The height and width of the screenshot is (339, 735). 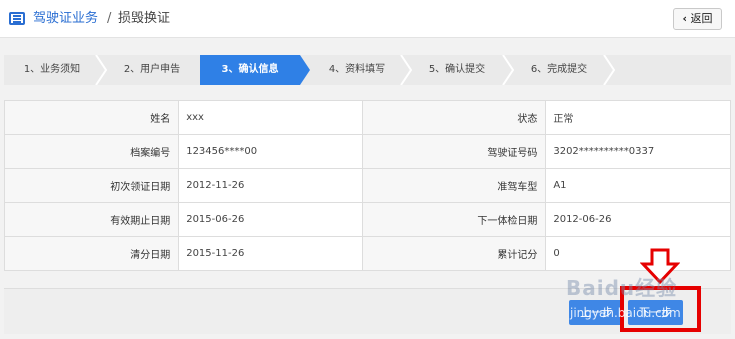 What do you see at coordinates (144, 18) in the screenshot?
I see `breadcrumb-page: 损毁换证` at bounding box center [144, 18].